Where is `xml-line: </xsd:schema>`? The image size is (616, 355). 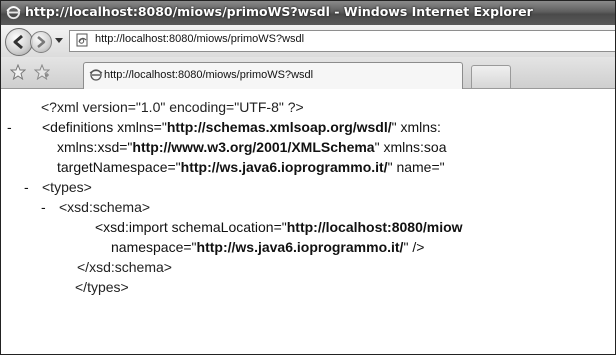 xml-line: </xsd:schema> is located at coordinates (124, 267).